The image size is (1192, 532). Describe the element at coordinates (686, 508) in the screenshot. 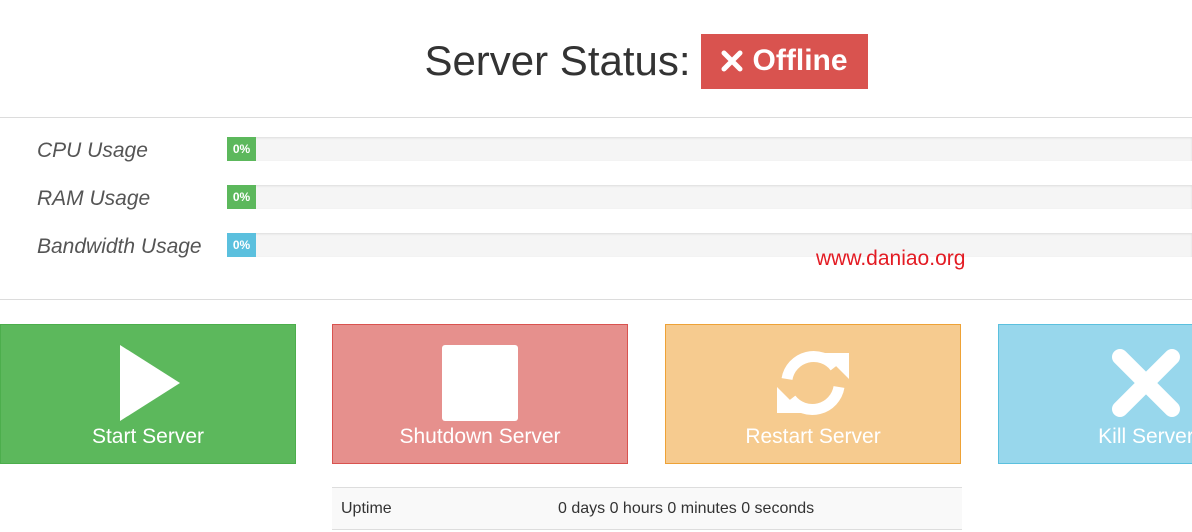

I see `uptime-value: 0 days 0 hours 0 minutes 0 seconds` at that location.